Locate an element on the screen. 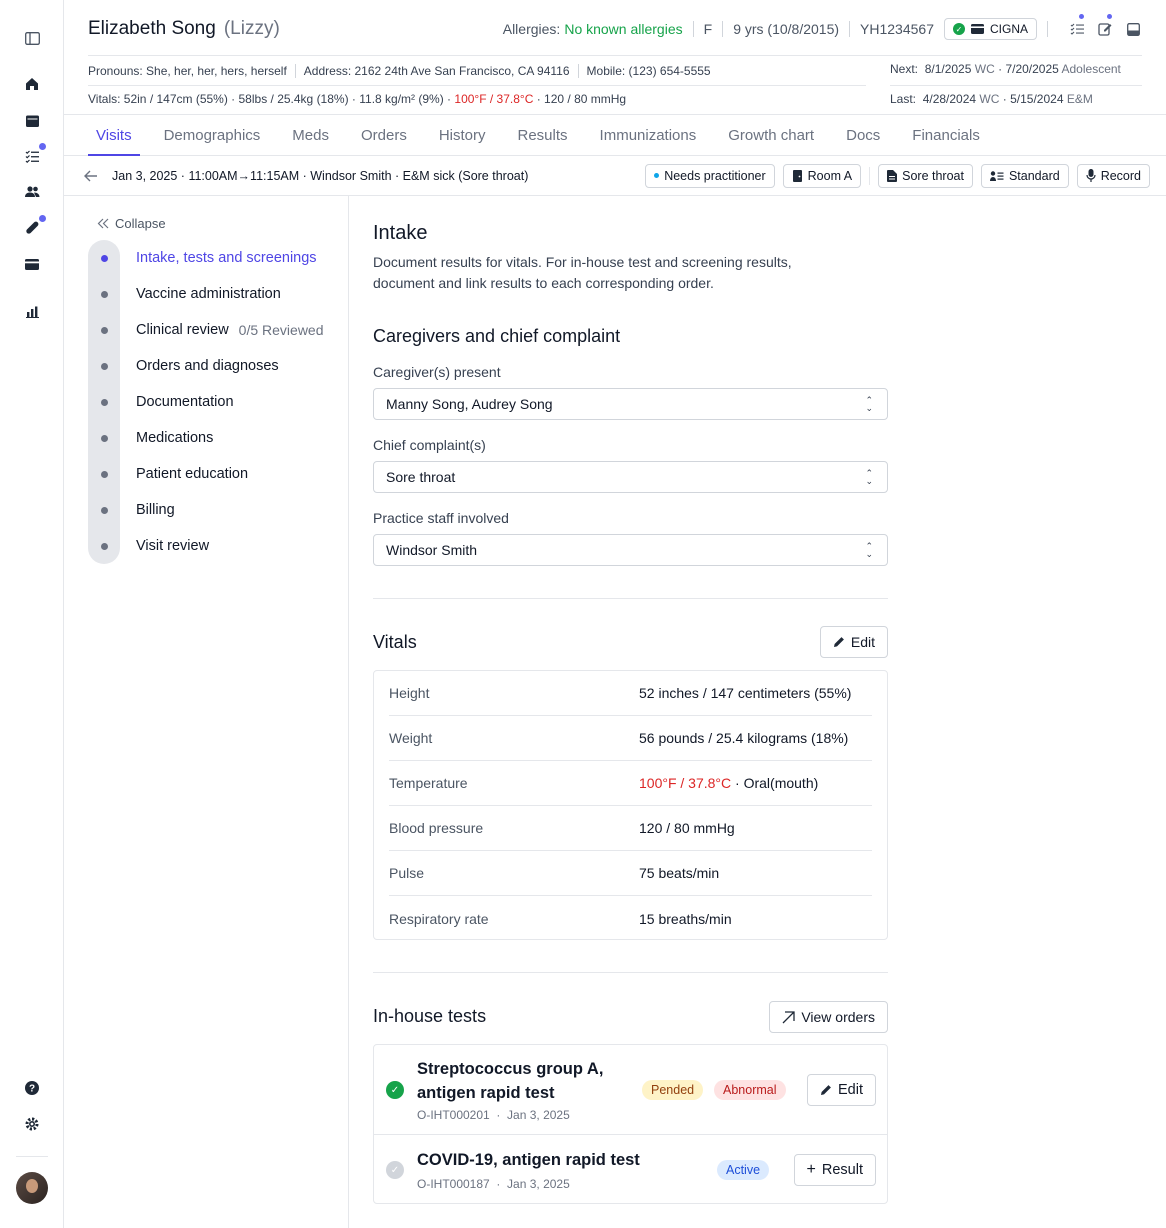 Image resolution: width=1166 pixels, height=1228 pixels. tab-docs: Docs is located at coordinates (863, 135).